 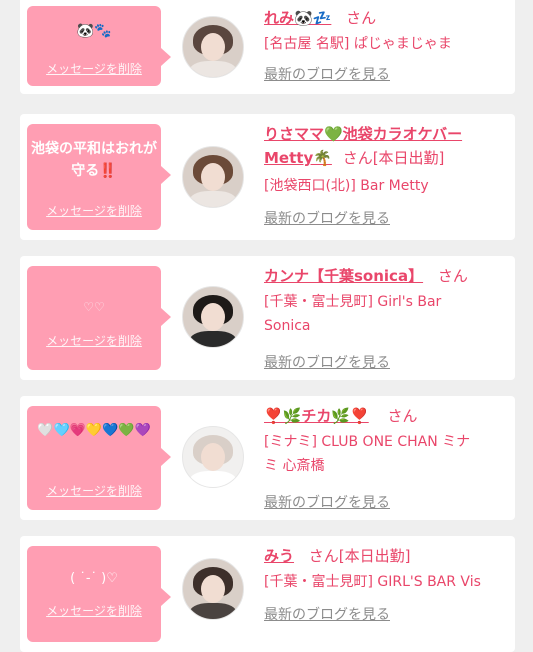 I want to click on name-line: れみ🐼💤 さん, so click(x=386, y=18).